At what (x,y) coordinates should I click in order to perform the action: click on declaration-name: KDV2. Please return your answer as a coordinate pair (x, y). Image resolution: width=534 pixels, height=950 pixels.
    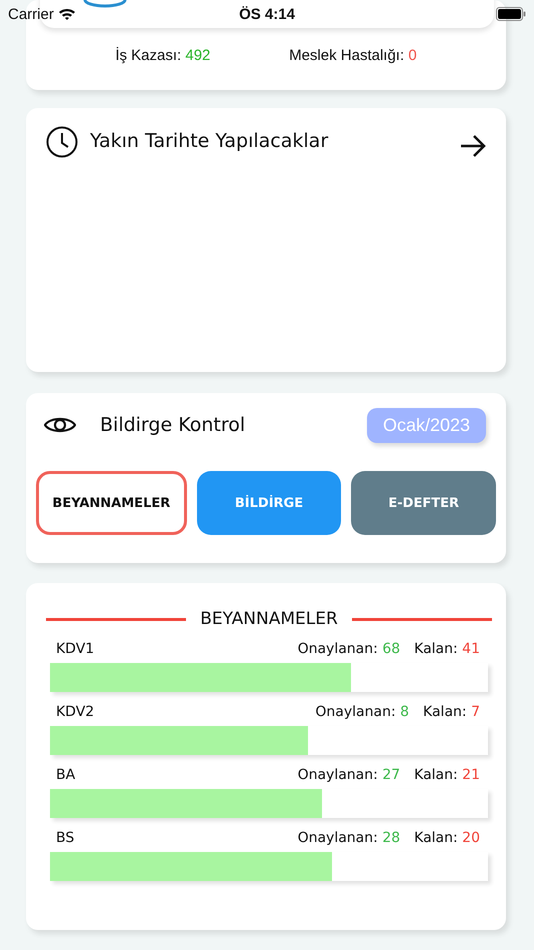
    Looking at the image, I should click on (76, 712).